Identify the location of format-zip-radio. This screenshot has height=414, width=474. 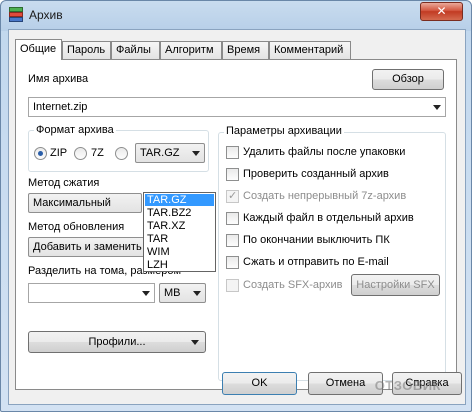
(40, 153).